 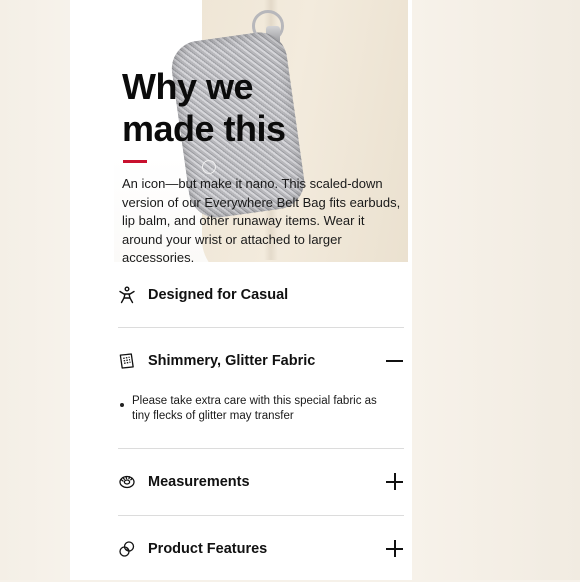 I want to click on accordion-header: Product Features, so click(x=261, y=549).